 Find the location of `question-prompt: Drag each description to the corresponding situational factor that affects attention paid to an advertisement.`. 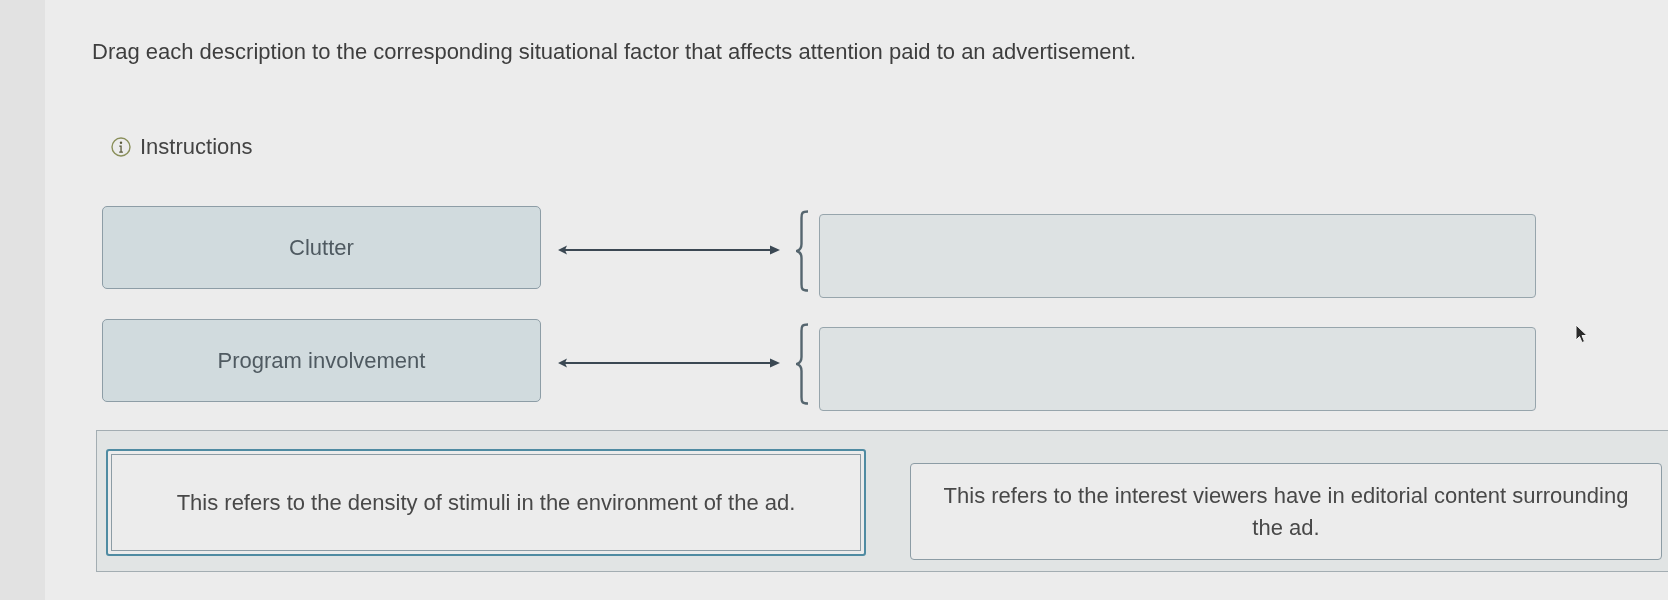

question-prompt: Drag each description to the corresponding situational factor that affects attention paid to an advertisement. is located at coordinates (614, 52).